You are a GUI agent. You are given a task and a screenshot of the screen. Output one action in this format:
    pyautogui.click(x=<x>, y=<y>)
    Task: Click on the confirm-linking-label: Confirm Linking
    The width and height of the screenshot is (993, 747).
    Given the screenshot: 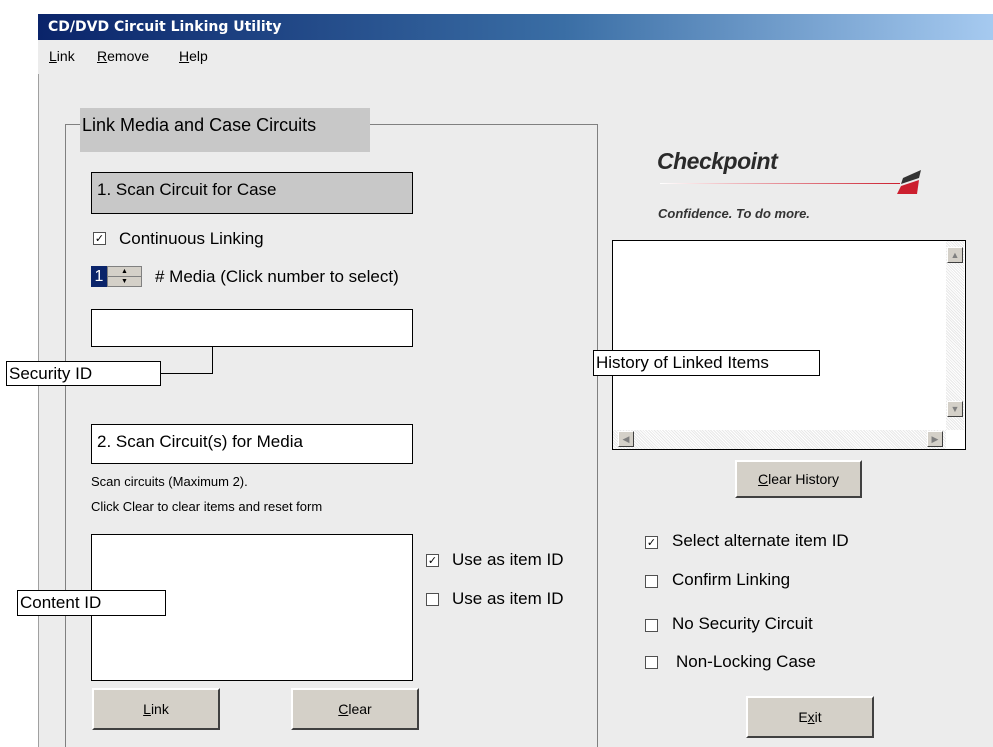 What is the action you would take?
    pyautogui.click(x=731, y=579)
    